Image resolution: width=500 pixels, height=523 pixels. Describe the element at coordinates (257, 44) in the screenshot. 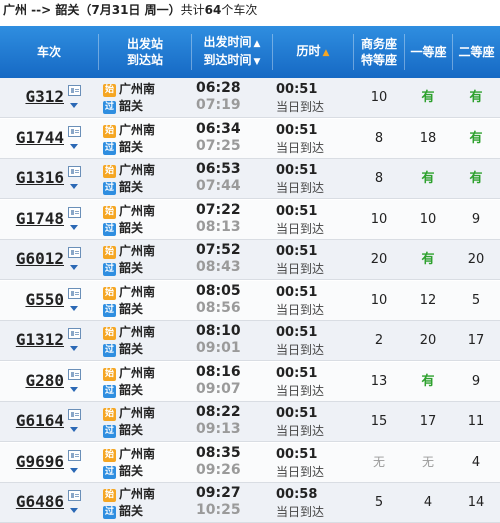

I see `sort-up-icon: ▲` at that location.